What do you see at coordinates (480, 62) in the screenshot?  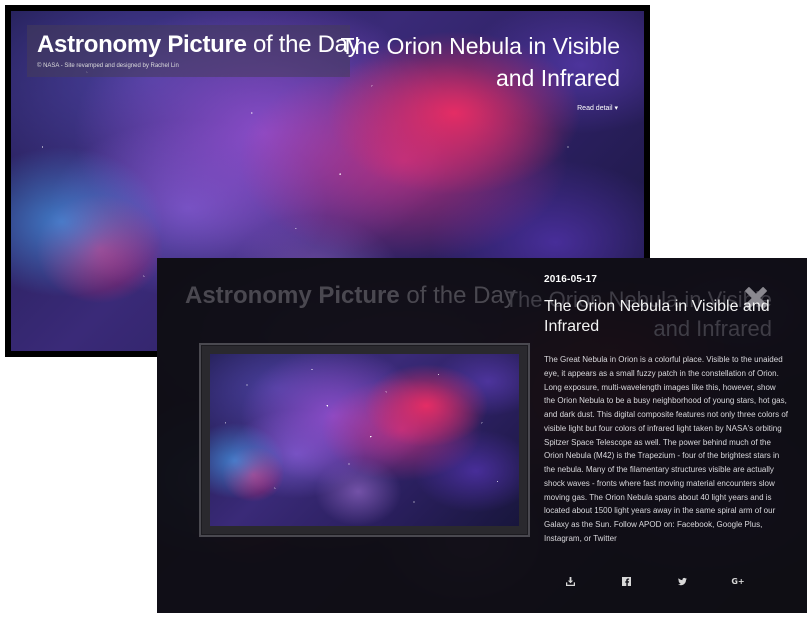 I see `picture-title: The Orion Nebula in Visible and Infrared` at bounding box center [480, 62].